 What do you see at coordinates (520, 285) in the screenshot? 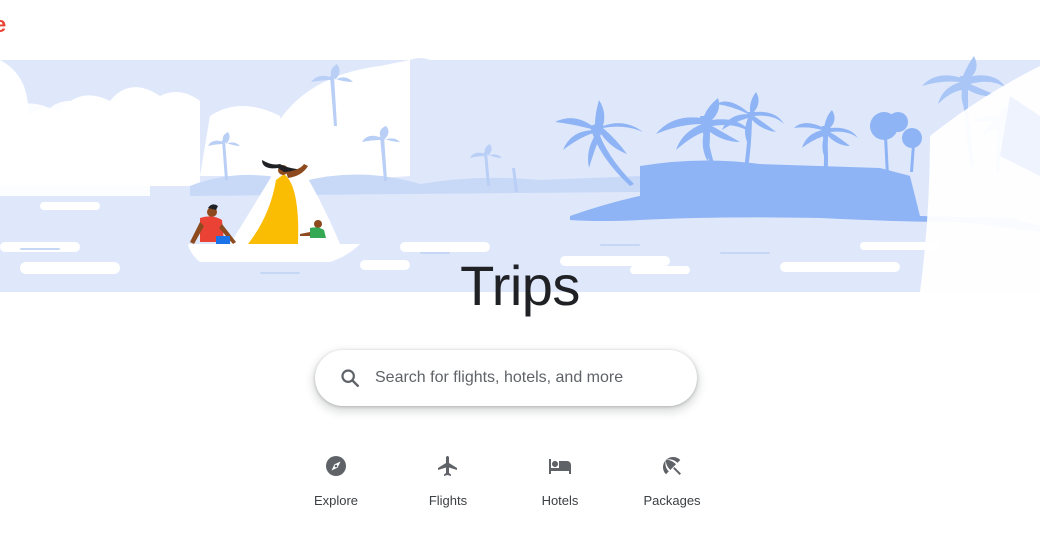
I see `page-title: Trips` at bounding box center [520, 285].